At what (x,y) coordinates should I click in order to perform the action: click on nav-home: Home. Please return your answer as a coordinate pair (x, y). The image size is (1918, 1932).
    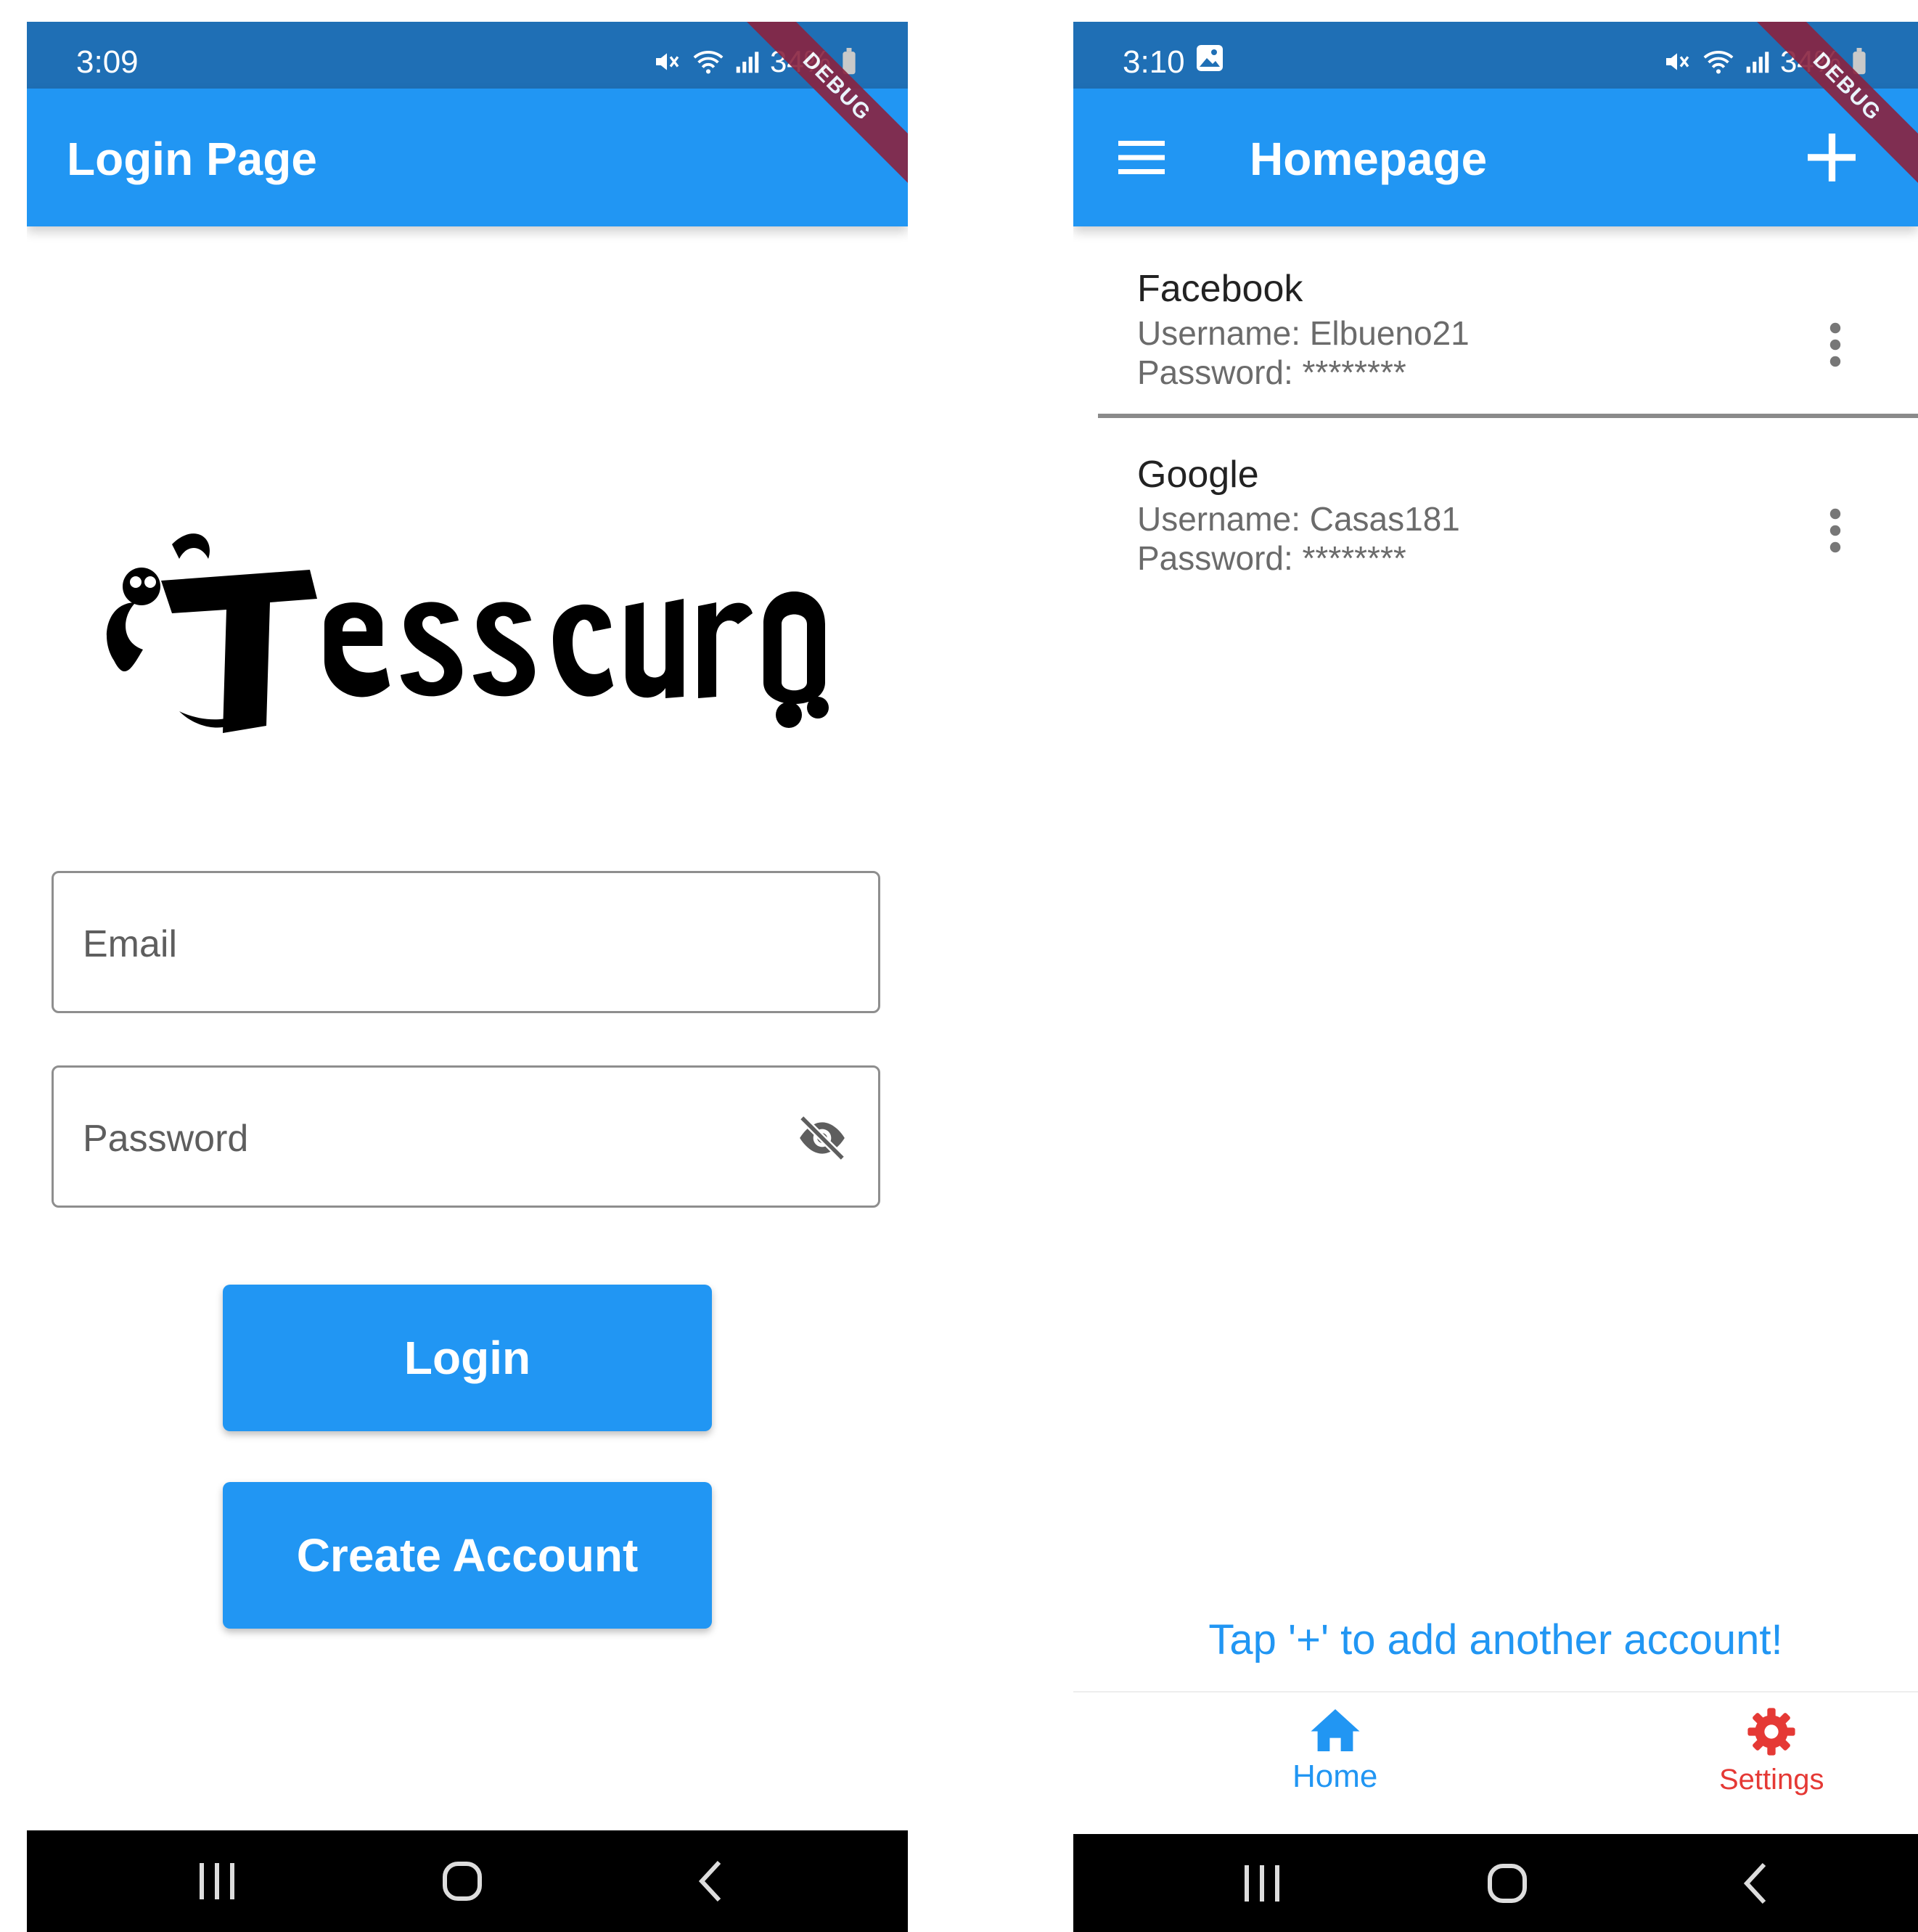
    Looking at the image, I should click on (1334, 1751).